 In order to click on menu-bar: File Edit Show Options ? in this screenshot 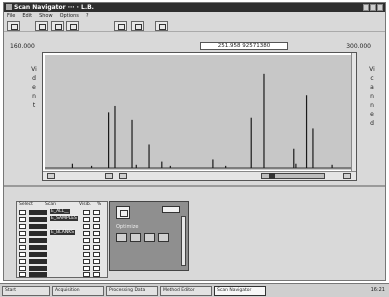, I will do `click(194, 16)`.